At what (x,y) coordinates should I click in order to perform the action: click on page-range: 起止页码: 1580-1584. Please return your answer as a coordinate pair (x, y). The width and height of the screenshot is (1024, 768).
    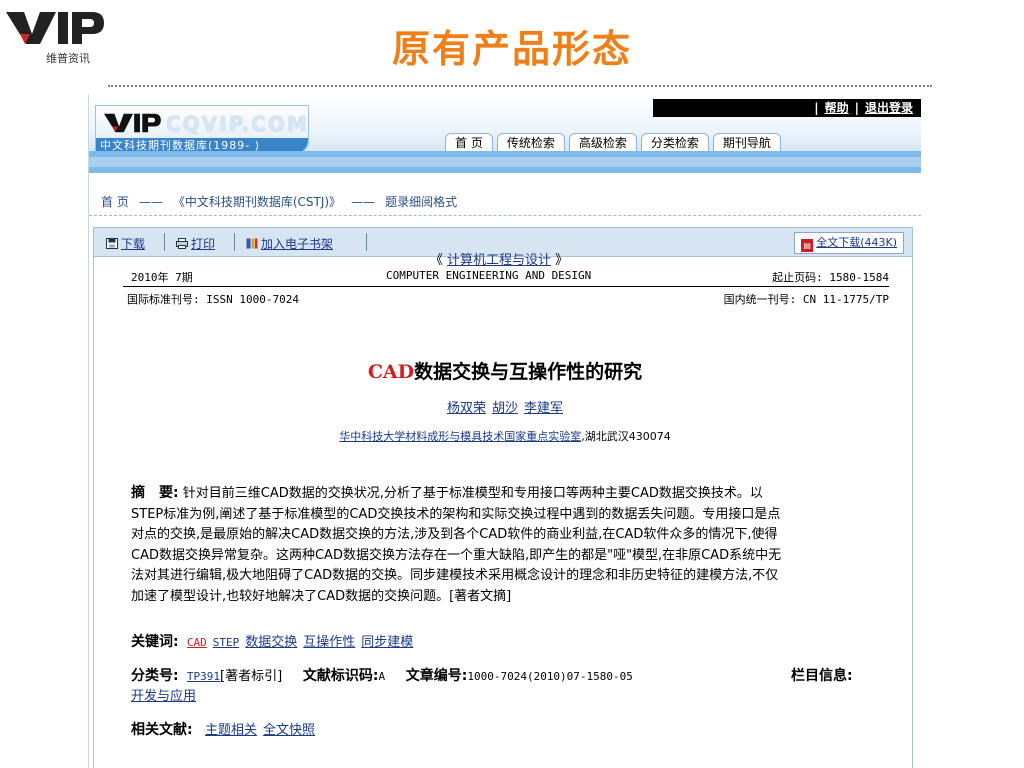
    Looking at the image, I should click on (830, 277).